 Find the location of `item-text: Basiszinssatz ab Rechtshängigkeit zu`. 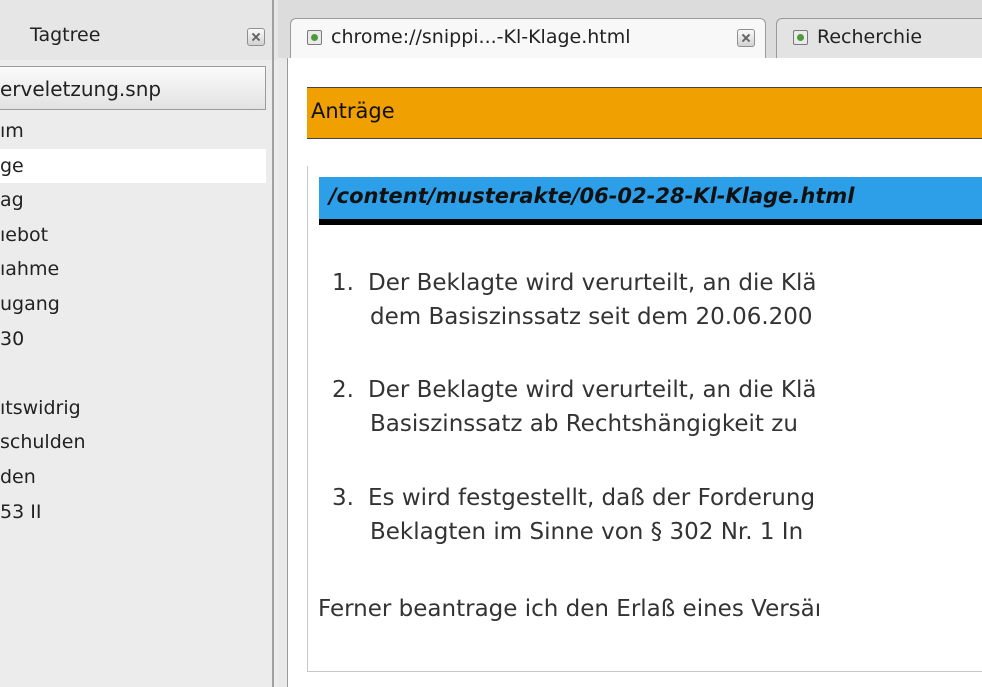

item-text: Basiszinssatz ab Rechtshängigkeit zu is located at coordinates (584, 424).